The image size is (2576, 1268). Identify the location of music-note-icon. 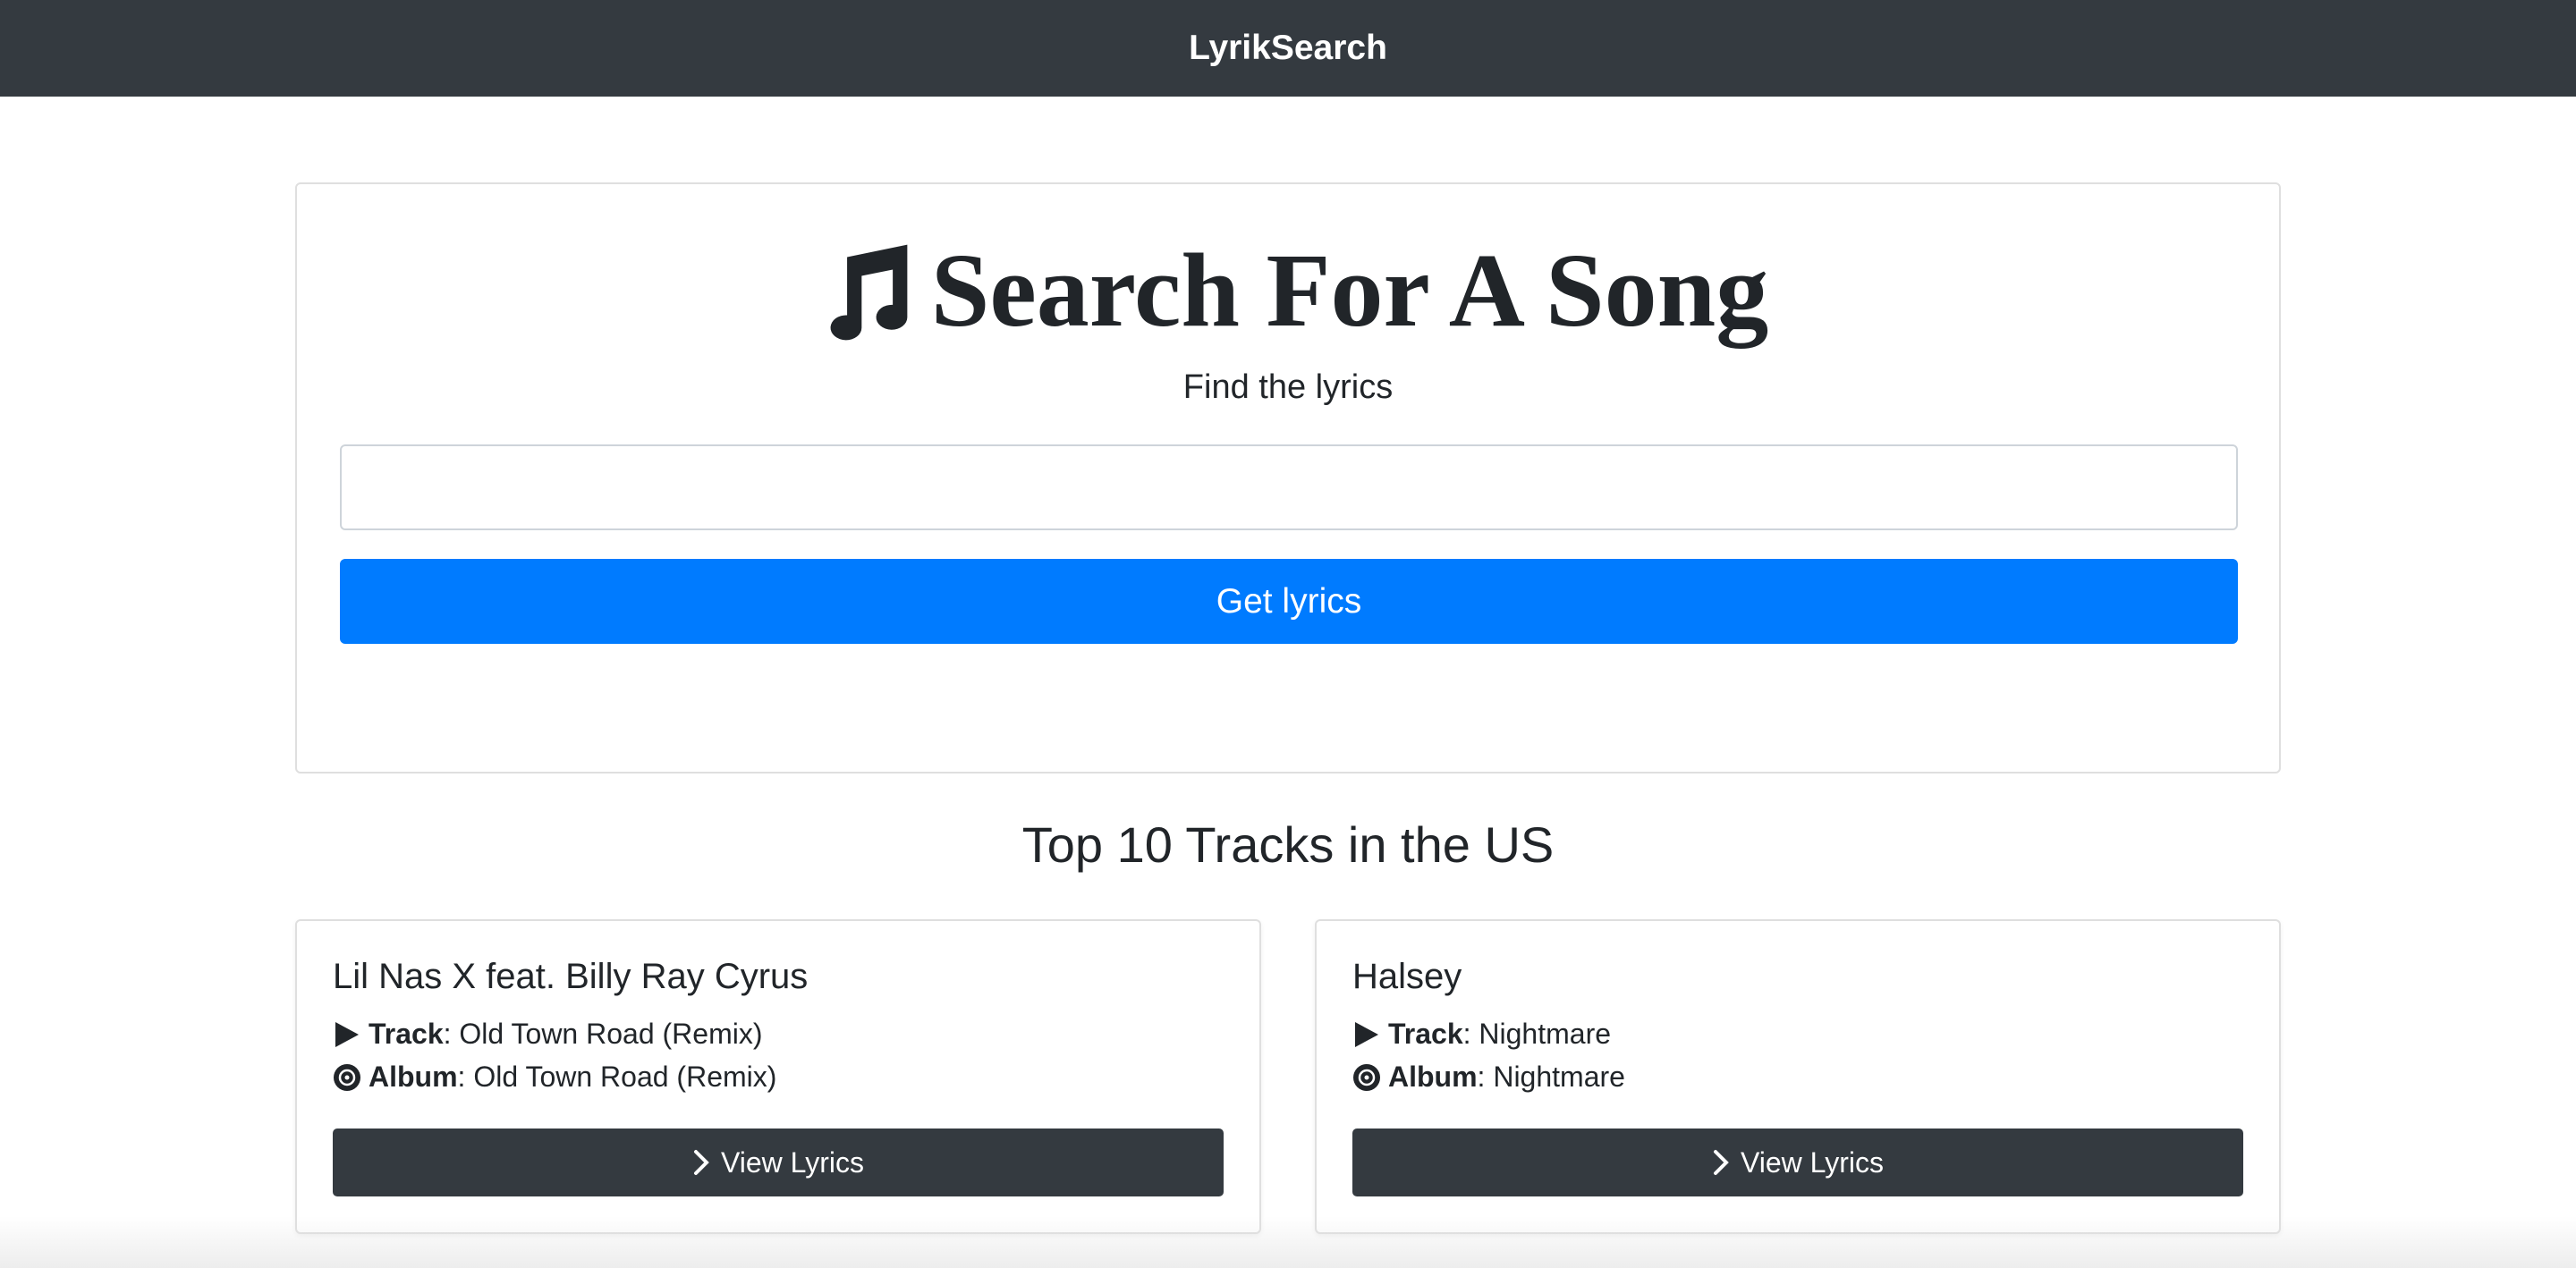
(869, 292).